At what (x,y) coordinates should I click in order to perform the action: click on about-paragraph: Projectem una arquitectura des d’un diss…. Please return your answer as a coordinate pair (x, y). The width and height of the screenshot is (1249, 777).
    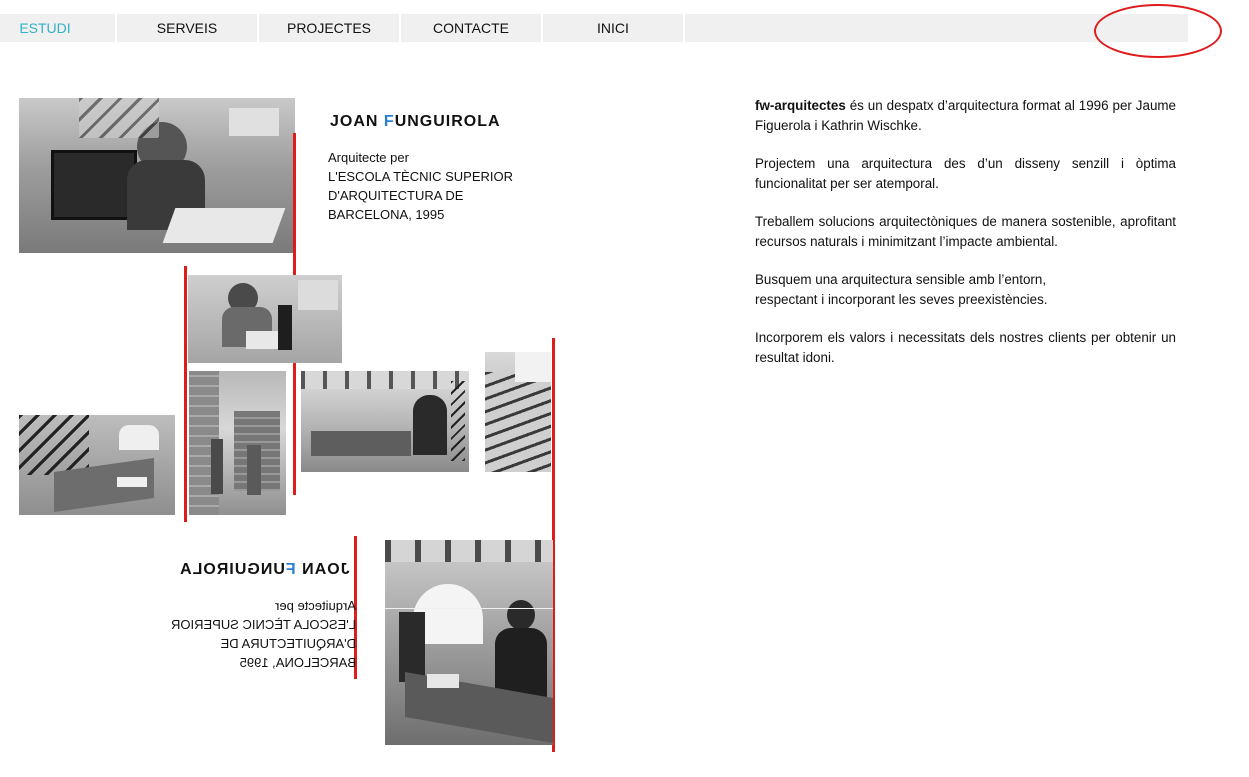
    Looking at the image, I should click on (965, 173).